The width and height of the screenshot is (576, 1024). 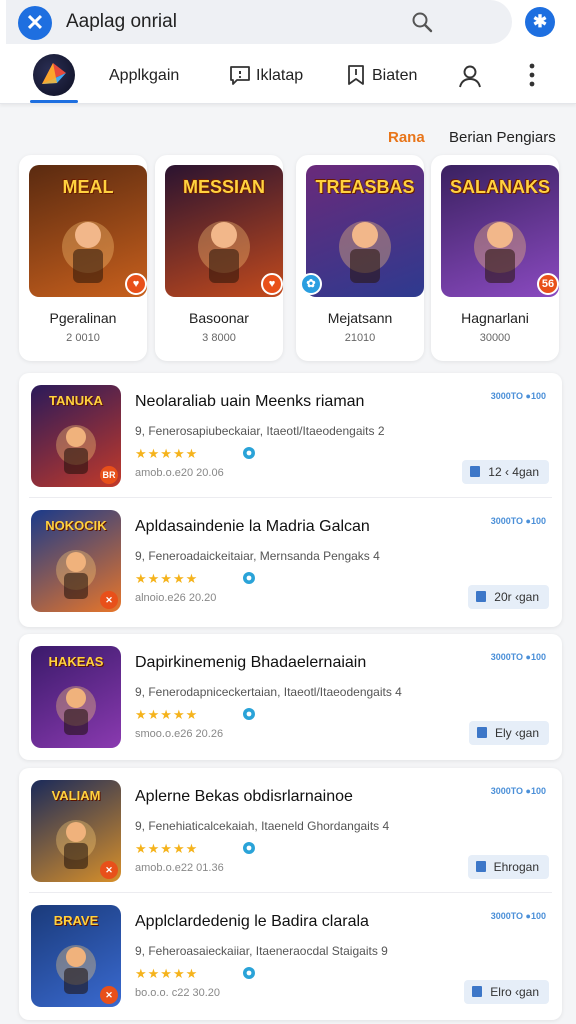 What do you see at coordinates (244, 796) in the screenshot?
I see `item-title: Aplerne Bekas obdisrlarnainoe` at bounding box center [244, 796].